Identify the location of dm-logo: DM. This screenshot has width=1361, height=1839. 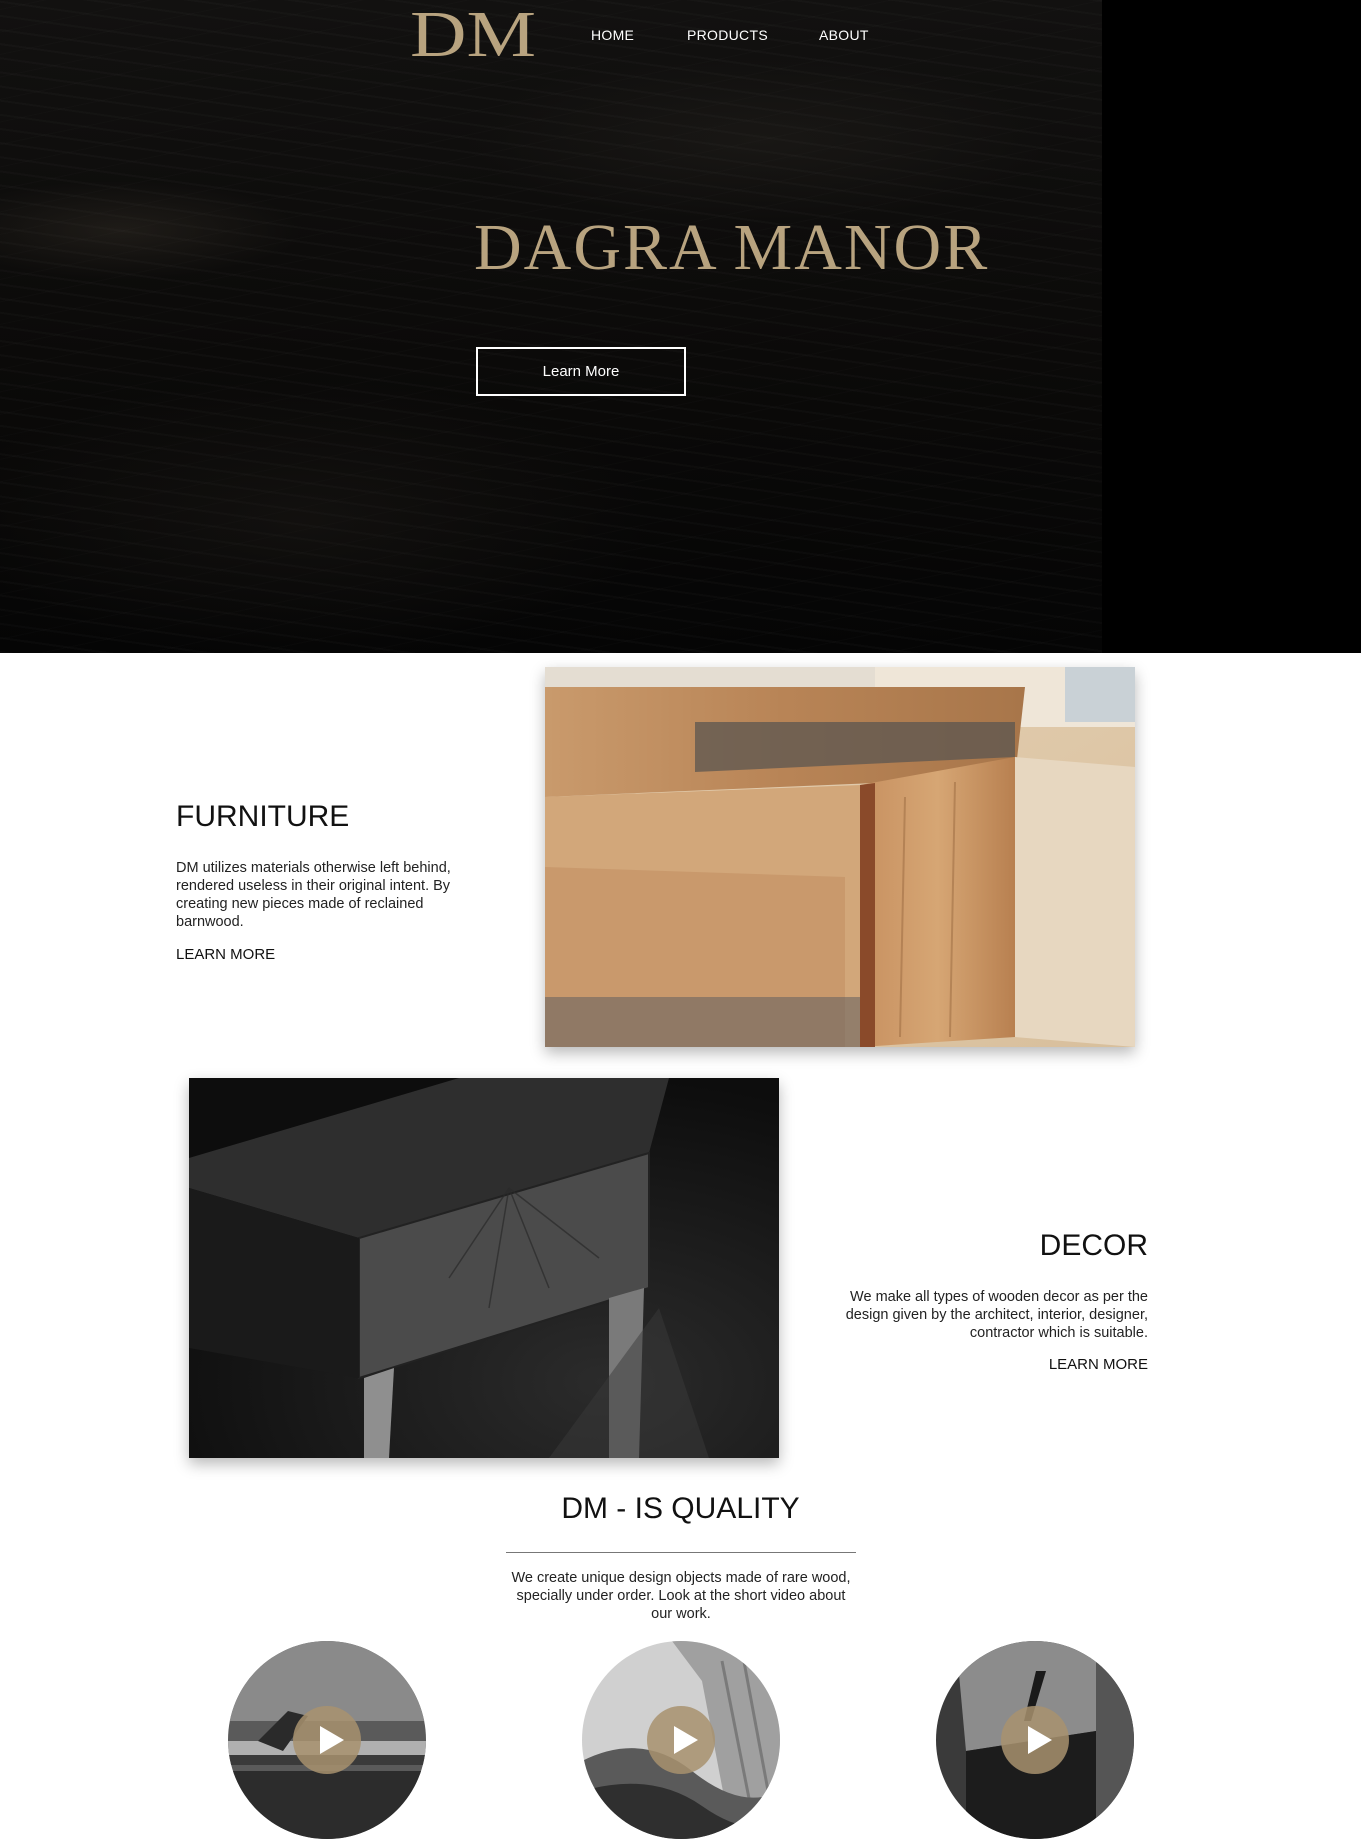
(473, 35).